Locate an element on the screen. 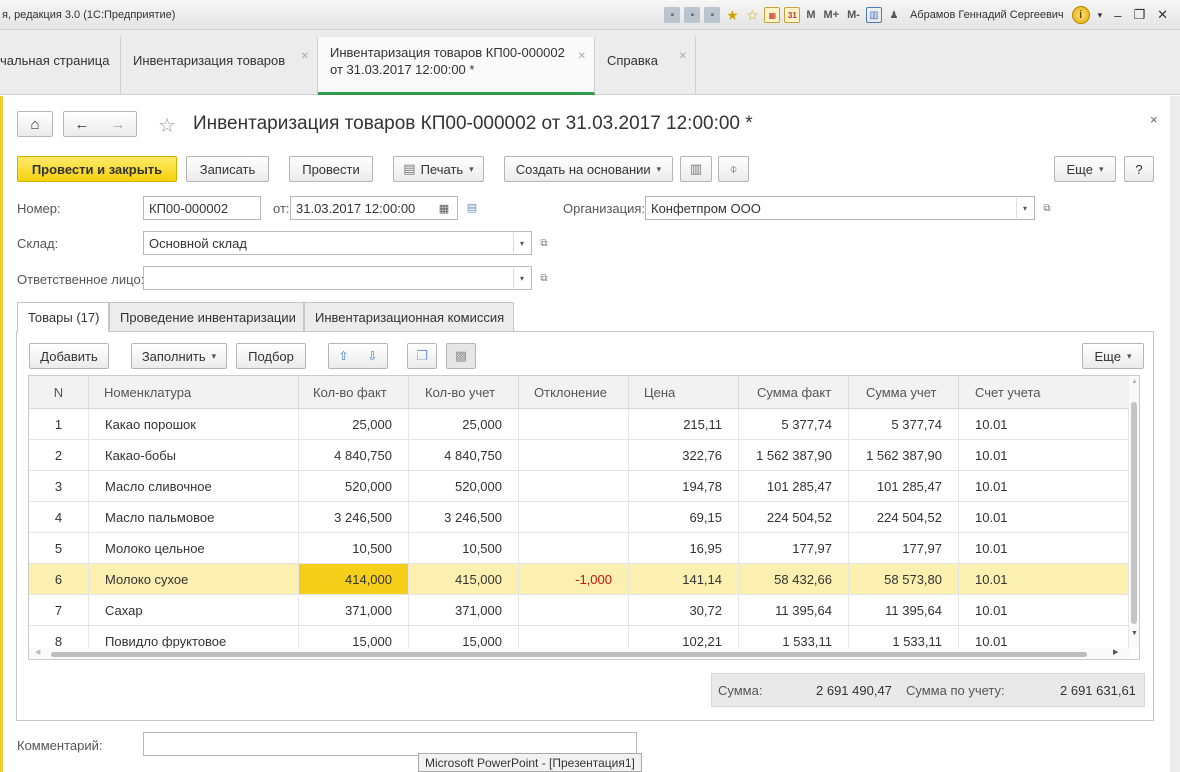  paste-button: ▩ is located at coordinates (461, 356).